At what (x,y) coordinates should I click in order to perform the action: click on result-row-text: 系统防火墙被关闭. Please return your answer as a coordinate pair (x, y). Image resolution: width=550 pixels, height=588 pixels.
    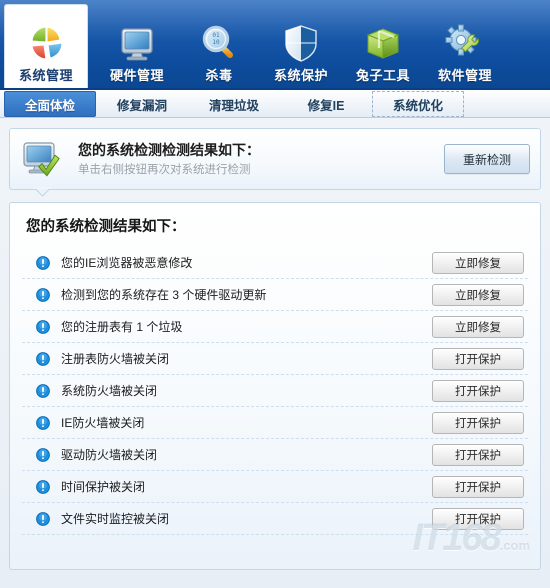
    Looking at the image, I should click on (109, 390).